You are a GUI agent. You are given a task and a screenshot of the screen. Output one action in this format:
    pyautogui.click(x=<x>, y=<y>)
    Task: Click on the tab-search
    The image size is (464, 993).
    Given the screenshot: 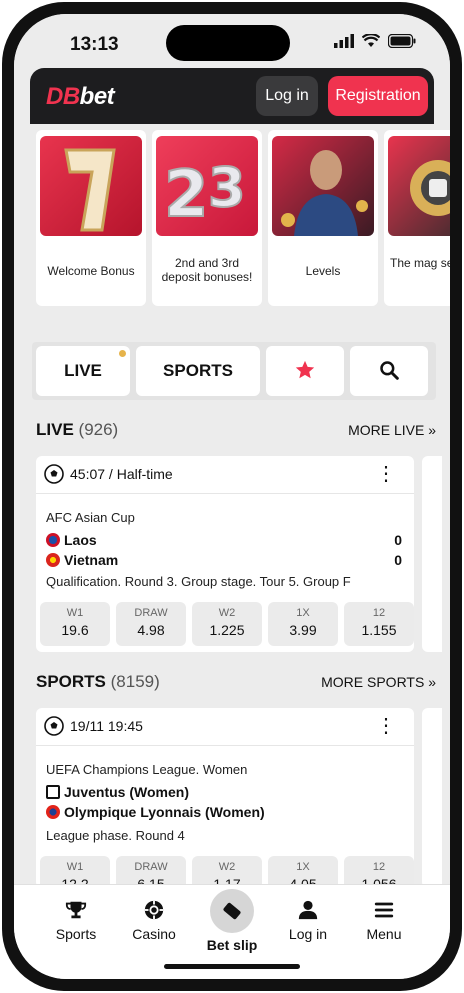 What is the action you would take?
    pyautogui.click(x=389, y=371)
    